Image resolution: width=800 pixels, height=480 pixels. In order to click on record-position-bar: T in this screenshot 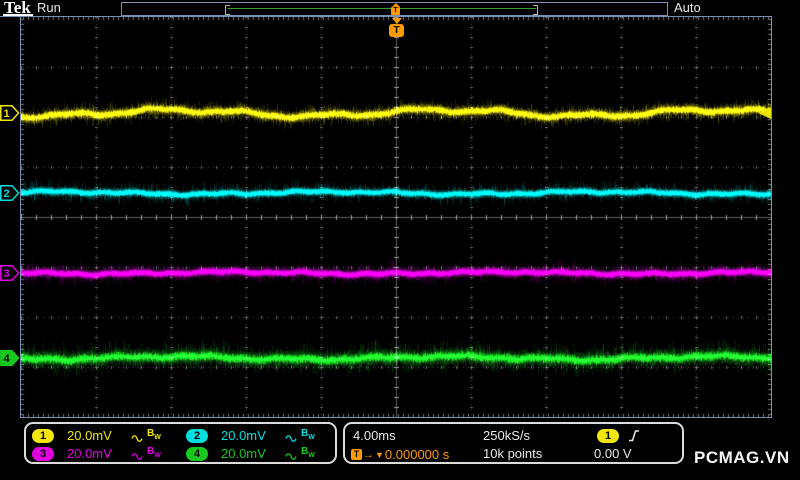, I will do `click(394, 9)`.